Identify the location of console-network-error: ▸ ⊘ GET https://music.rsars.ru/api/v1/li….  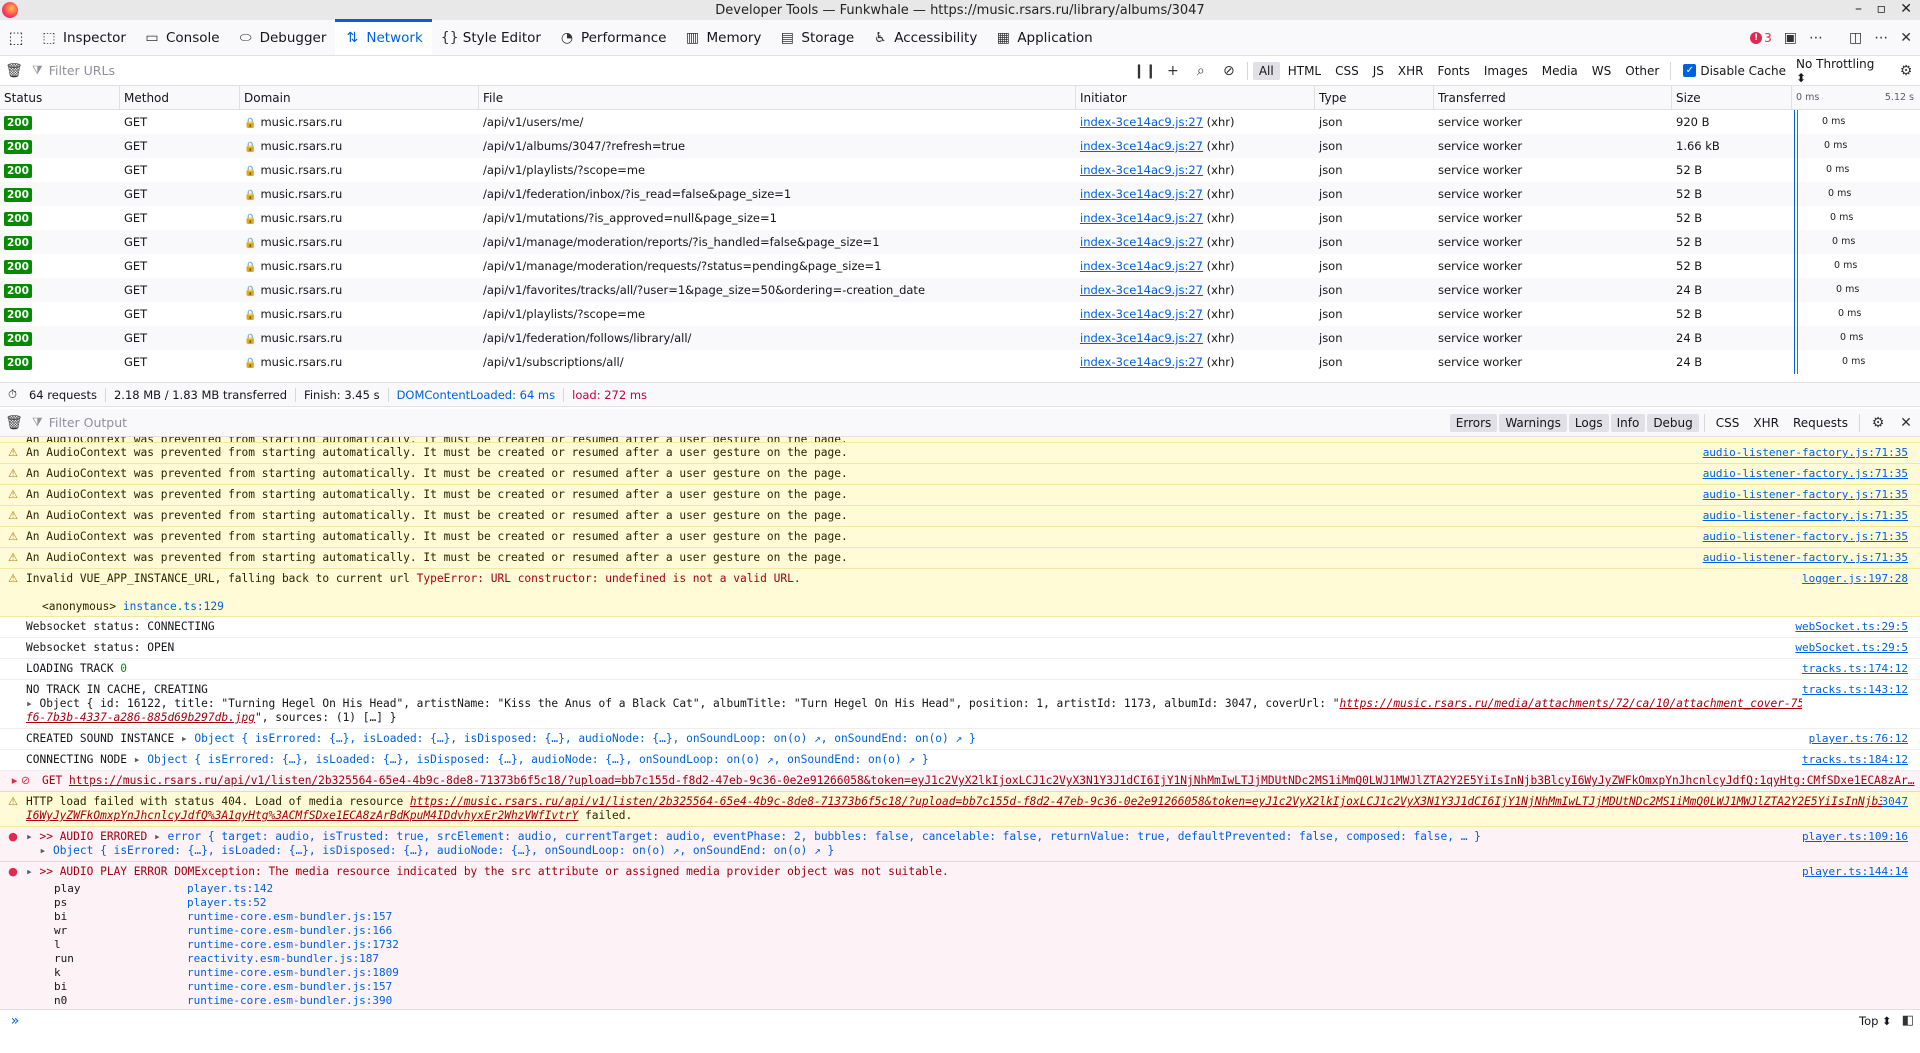
(960, 781).